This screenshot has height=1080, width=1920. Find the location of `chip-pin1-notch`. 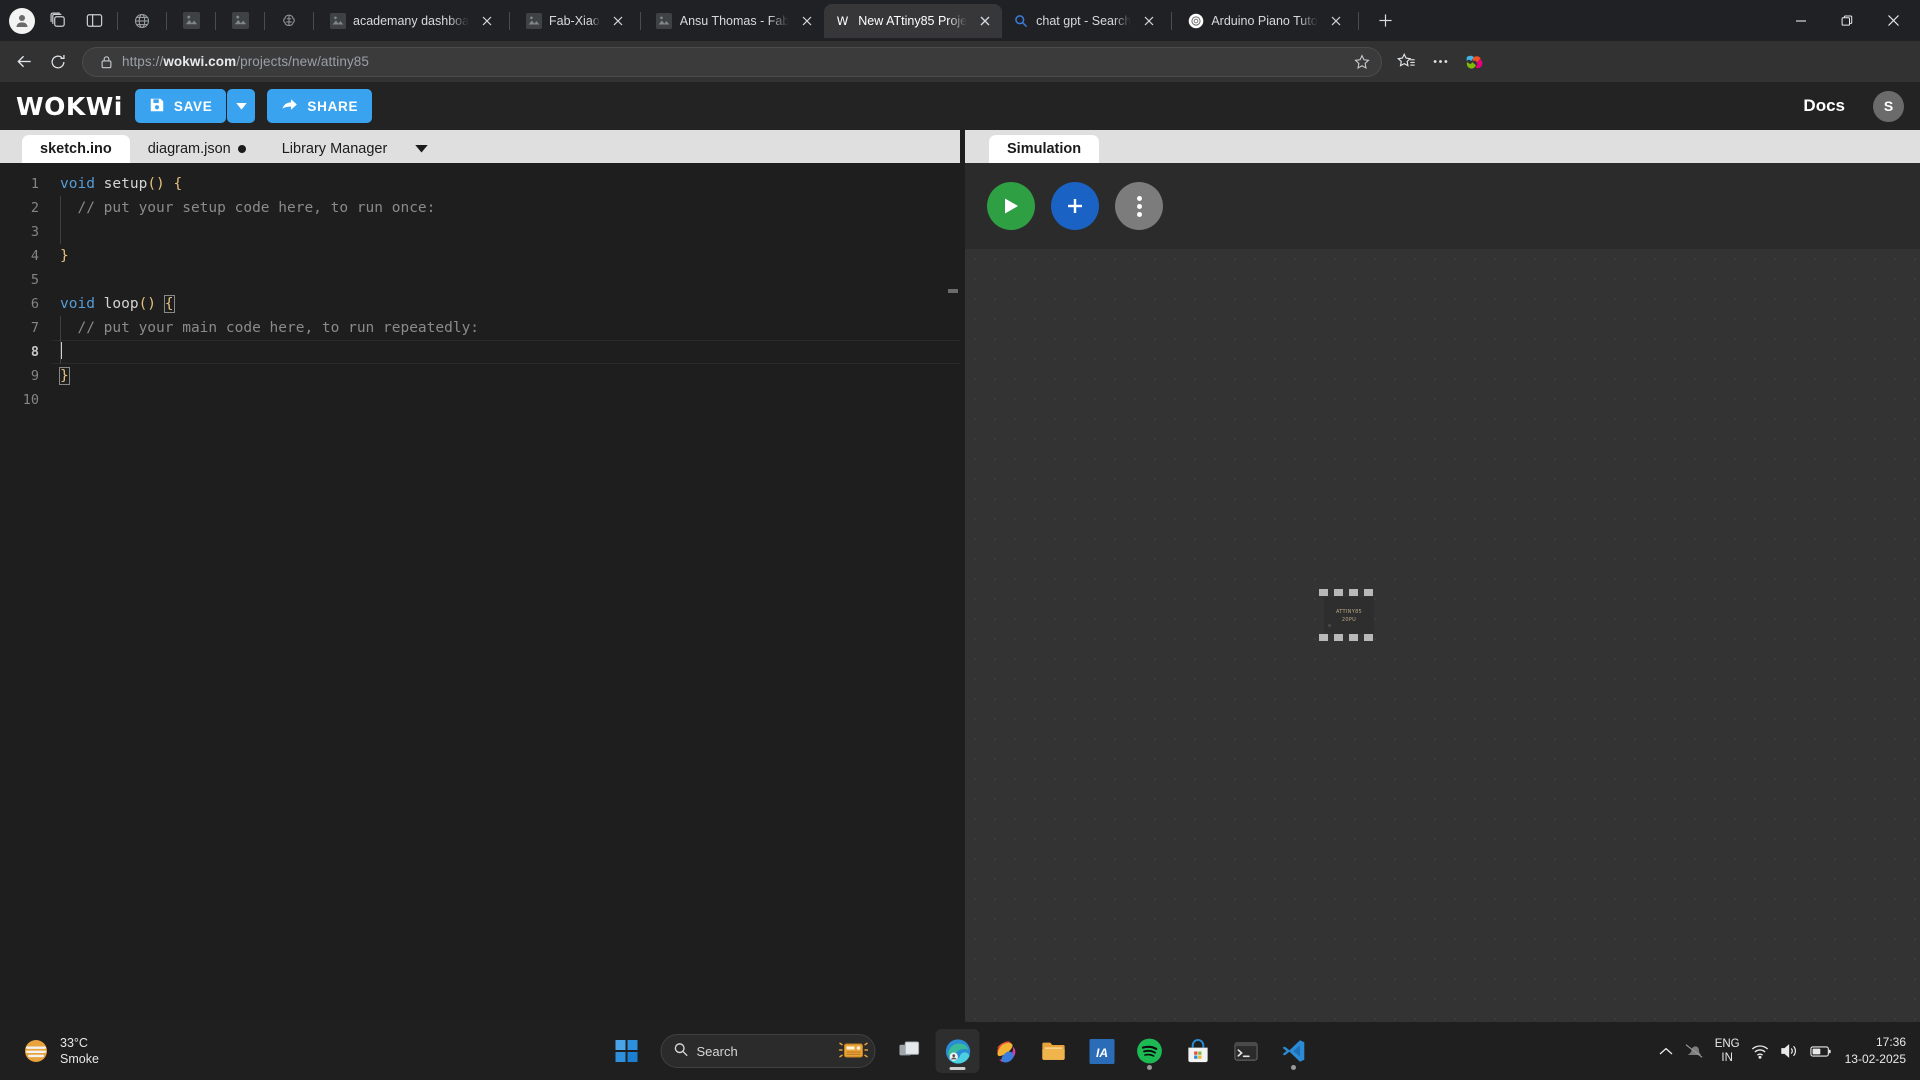

chip-pin1-notch is located at coordinates (1329, 625).